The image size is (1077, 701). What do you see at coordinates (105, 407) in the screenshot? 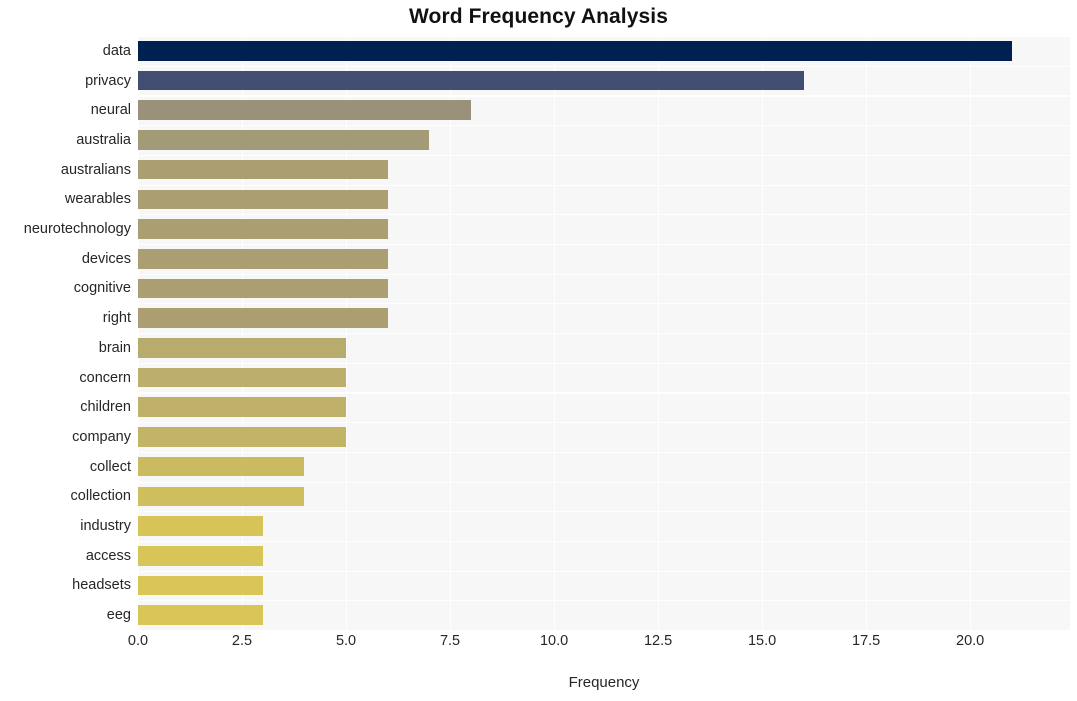
I see `y-axis-tick-label: children` at bounding box center [105, 407].